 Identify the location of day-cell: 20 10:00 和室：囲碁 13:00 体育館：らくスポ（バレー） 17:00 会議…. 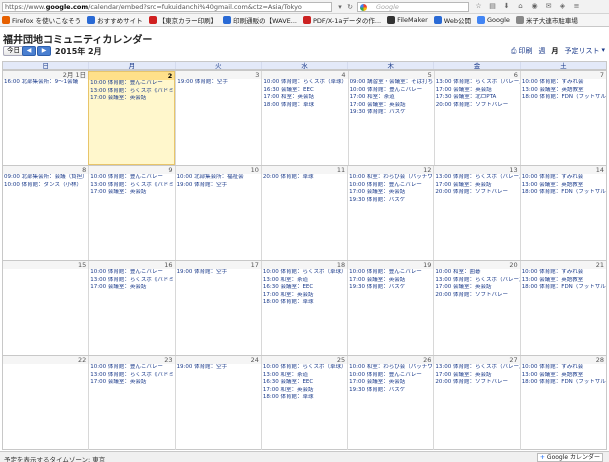
(476, 308).